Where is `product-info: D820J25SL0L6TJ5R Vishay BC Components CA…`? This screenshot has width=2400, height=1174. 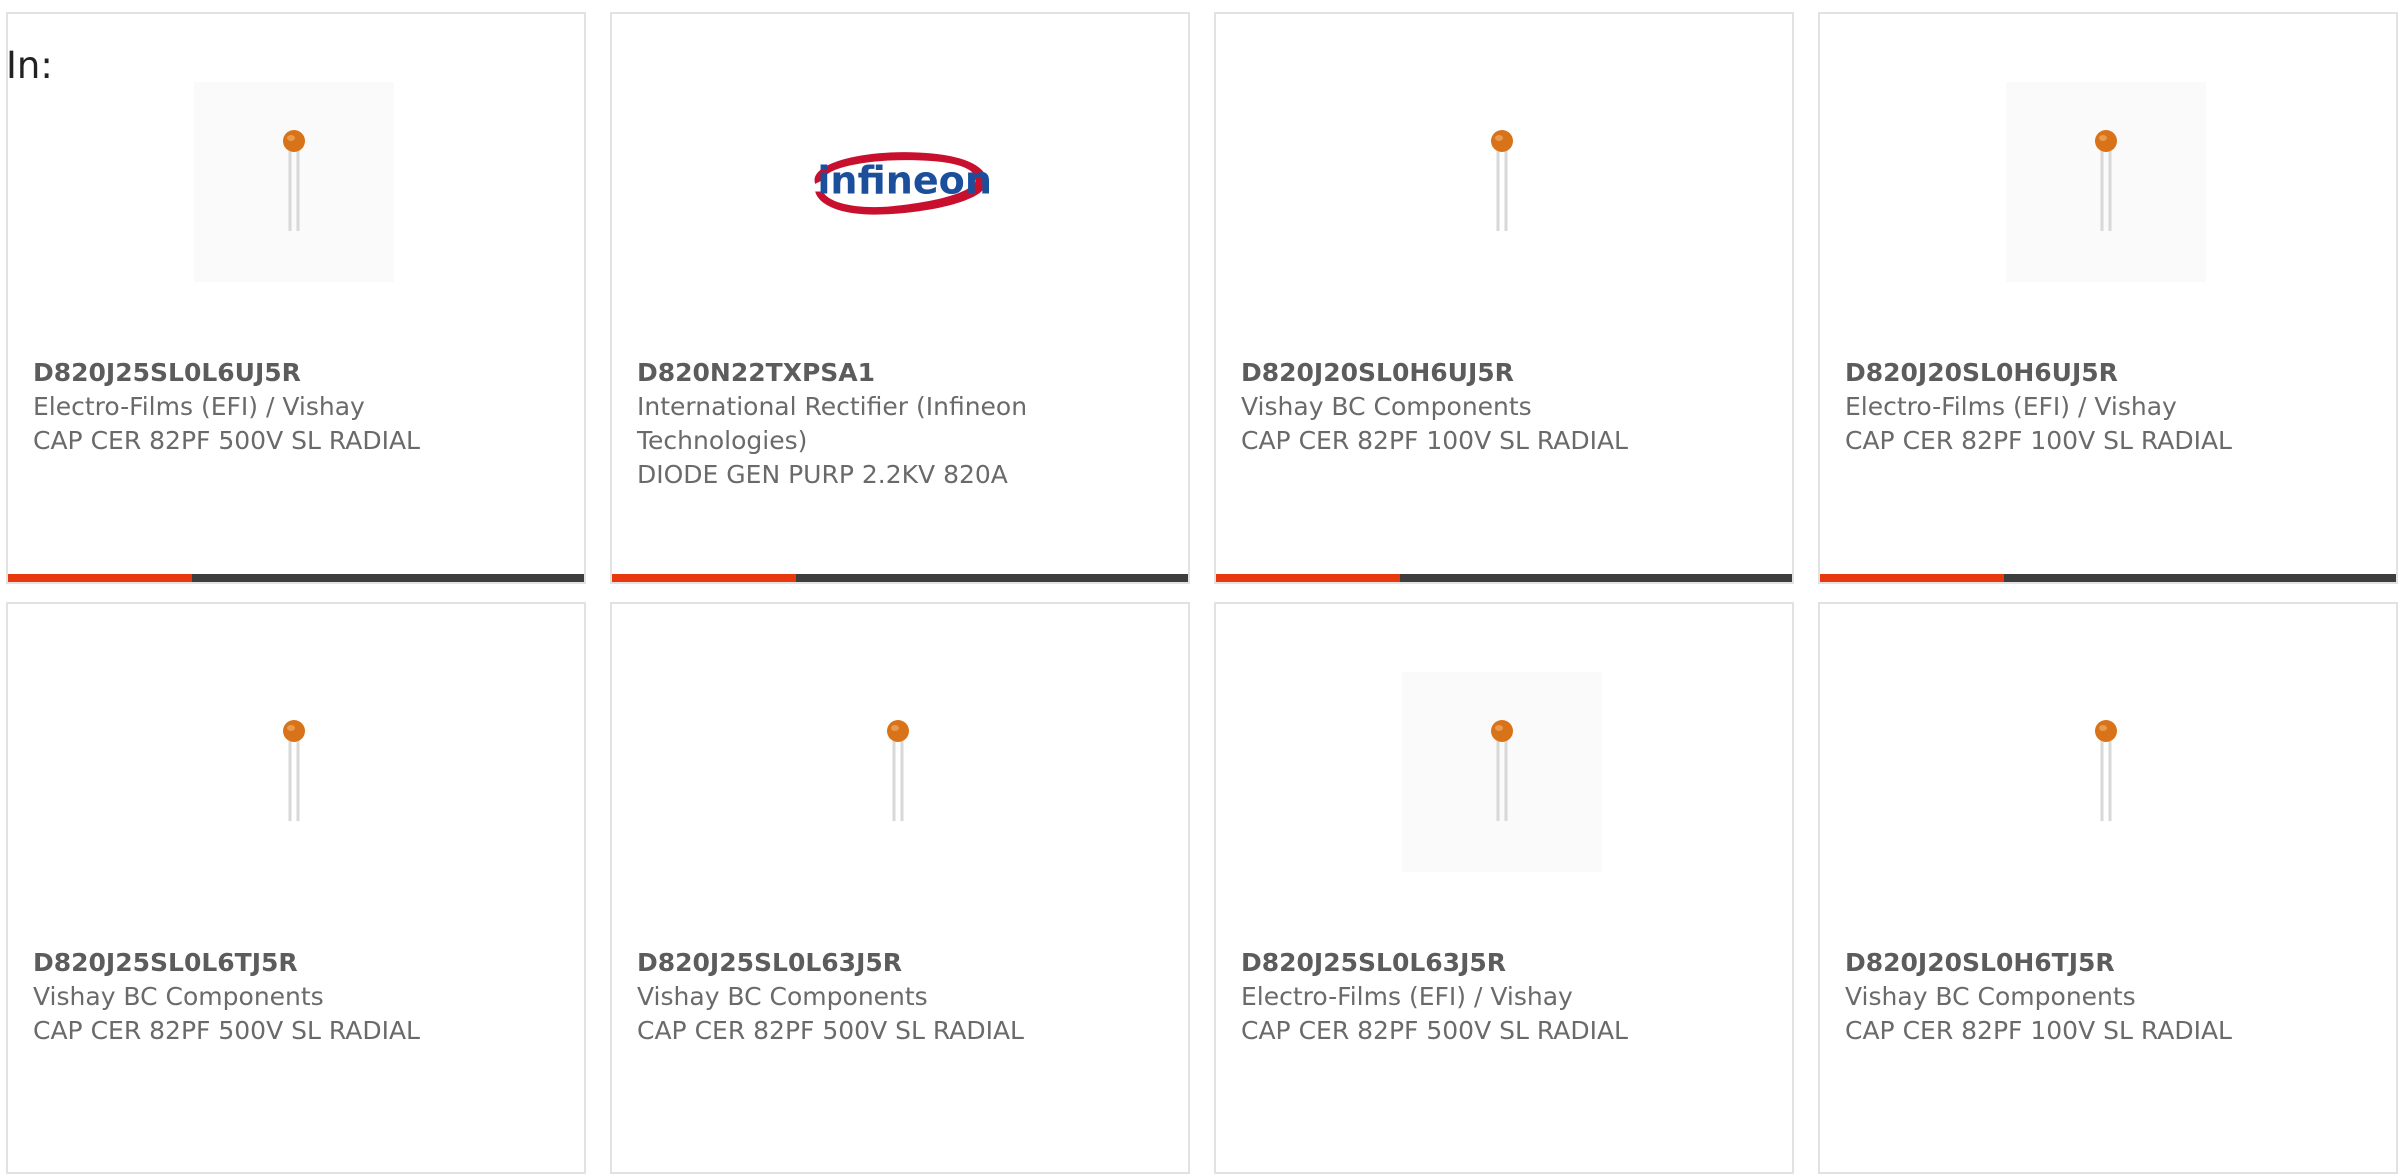
product-info: D820J25SL0L6TJ5R Vishay BC Components CA… is located at coordinates (298, 997).